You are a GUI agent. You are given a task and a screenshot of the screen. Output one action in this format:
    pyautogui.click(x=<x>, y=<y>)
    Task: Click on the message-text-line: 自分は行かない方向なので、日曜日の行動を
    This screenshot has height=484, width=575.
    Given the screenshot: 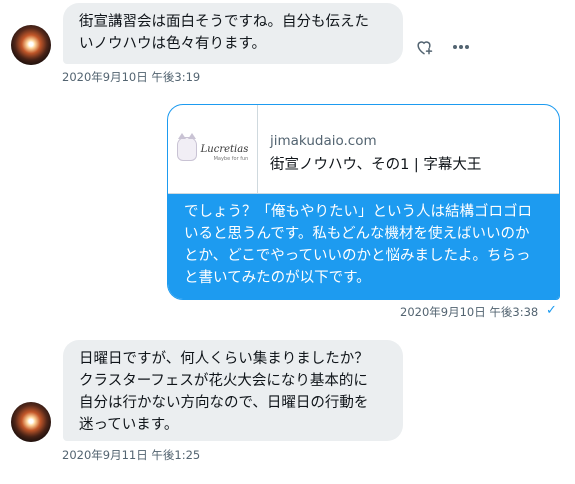 What is the action you would take?
    pyautogui.click(x=224, y=403)
    